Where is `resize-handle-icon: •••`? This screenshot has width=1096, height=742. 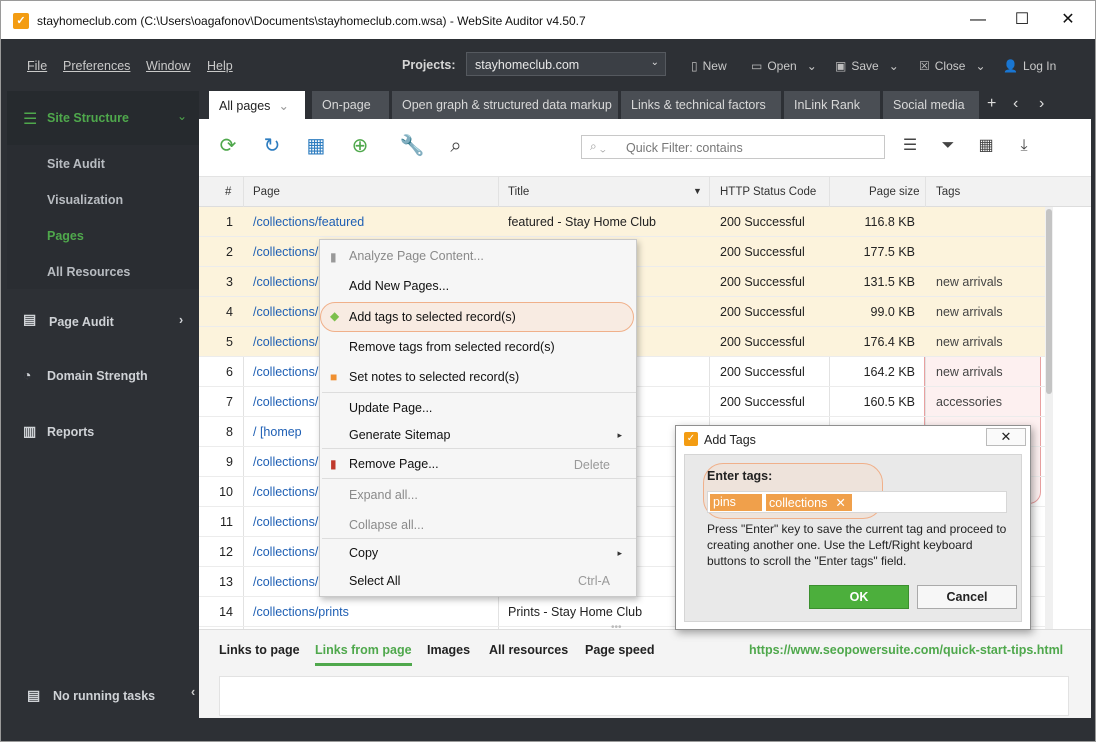 resize-handle-icon: ••• is located at coordinates (616, 627).